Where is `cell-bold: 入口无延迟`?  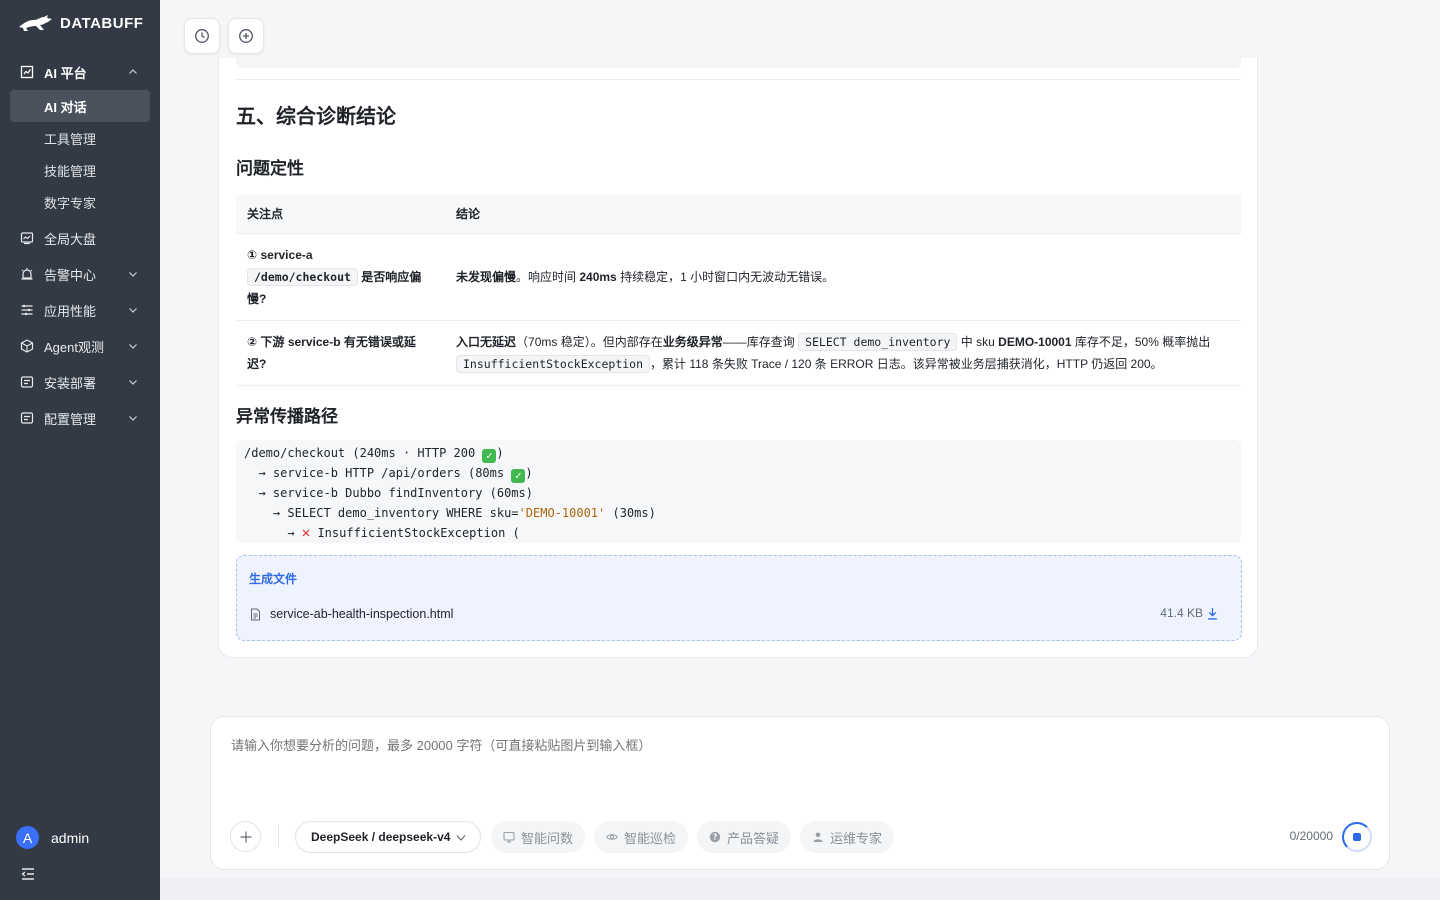 cell-bold: 入口无延迟 is located at coordinates (486, 341).